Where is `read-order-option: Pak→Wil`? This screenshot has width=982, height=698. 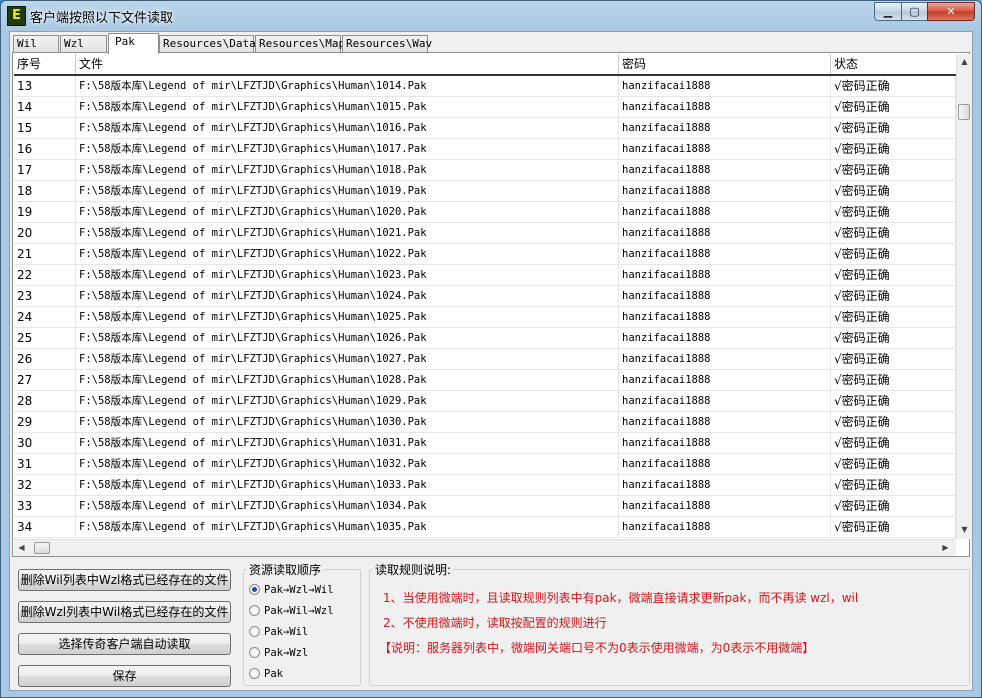 read-order-option: Pak→Wil is located at coordinates (278, 632).